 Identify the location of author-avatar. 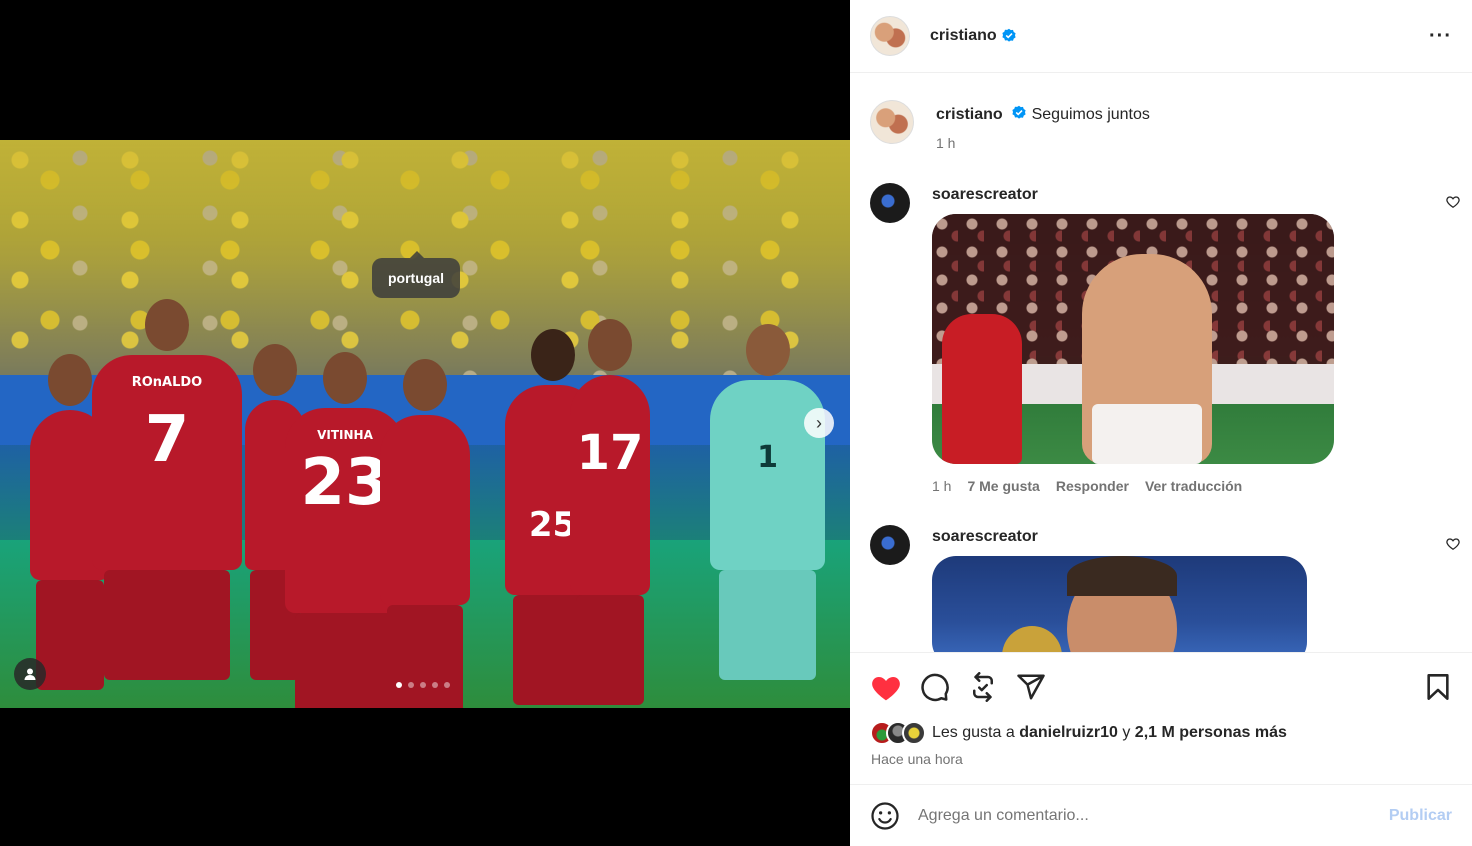
(890, 36).